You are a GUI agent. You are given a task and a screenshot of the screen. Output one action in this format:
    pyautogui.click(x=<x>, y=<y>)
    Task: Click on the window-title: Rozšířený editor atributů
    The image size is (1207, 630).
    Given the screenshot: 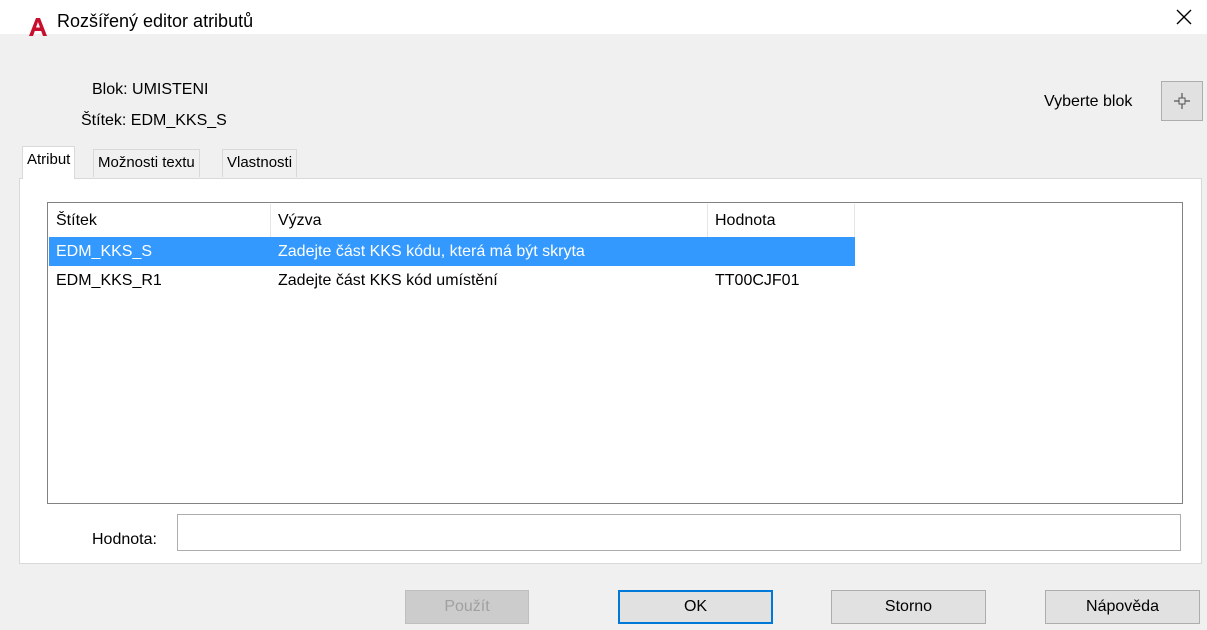 What is the action you would take?
    pyautogui.click(x=155, y=21)
    